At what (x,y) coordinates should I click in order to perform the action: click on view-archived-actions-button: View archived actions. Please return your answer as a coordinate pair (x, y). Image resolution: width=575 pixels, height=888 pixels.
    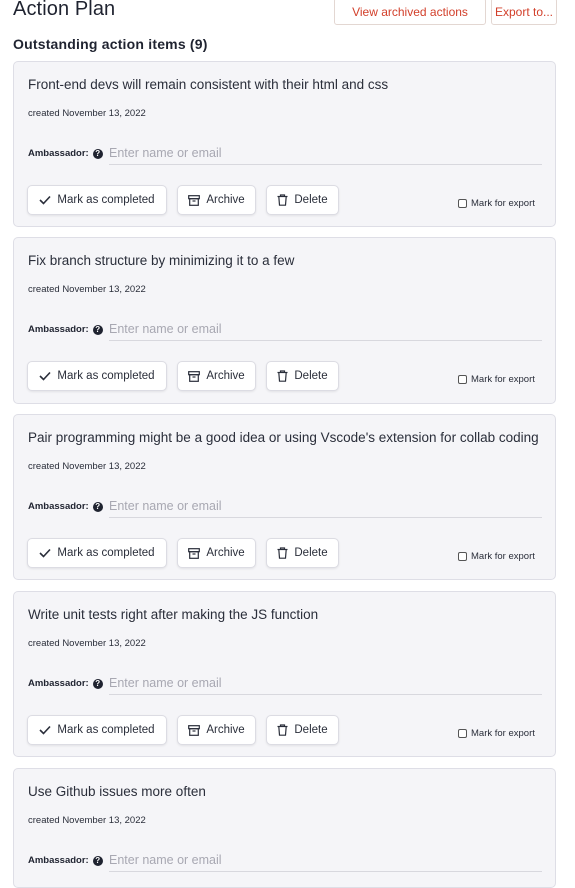
    Looking at the image, I should click on (410, 12).